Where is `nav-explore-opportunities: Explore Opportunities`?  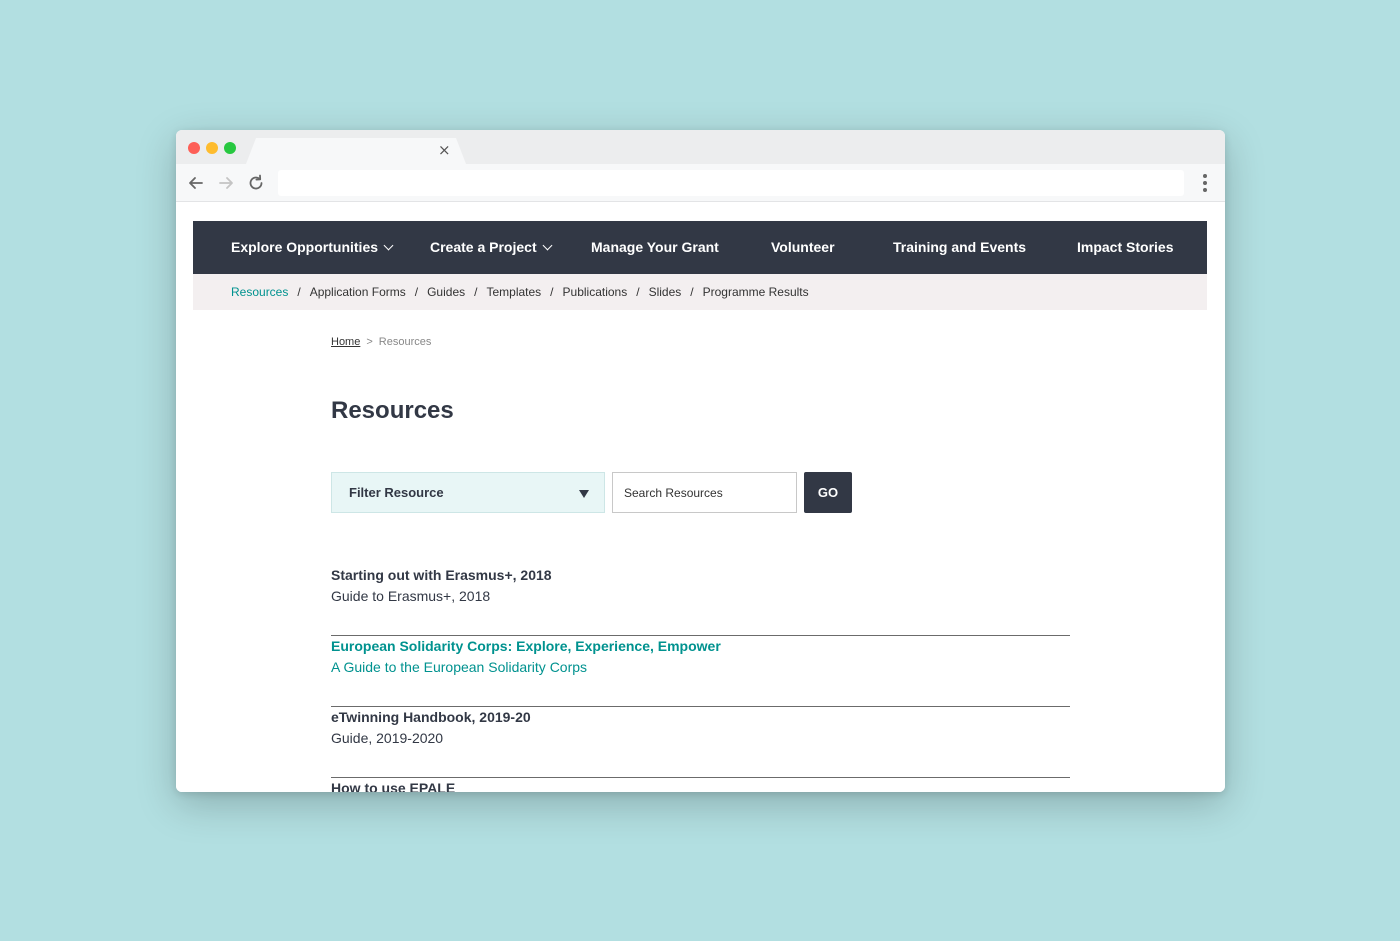
nav-explore-opportunities: Explore Opportunities is located at coordinates (312, 247).